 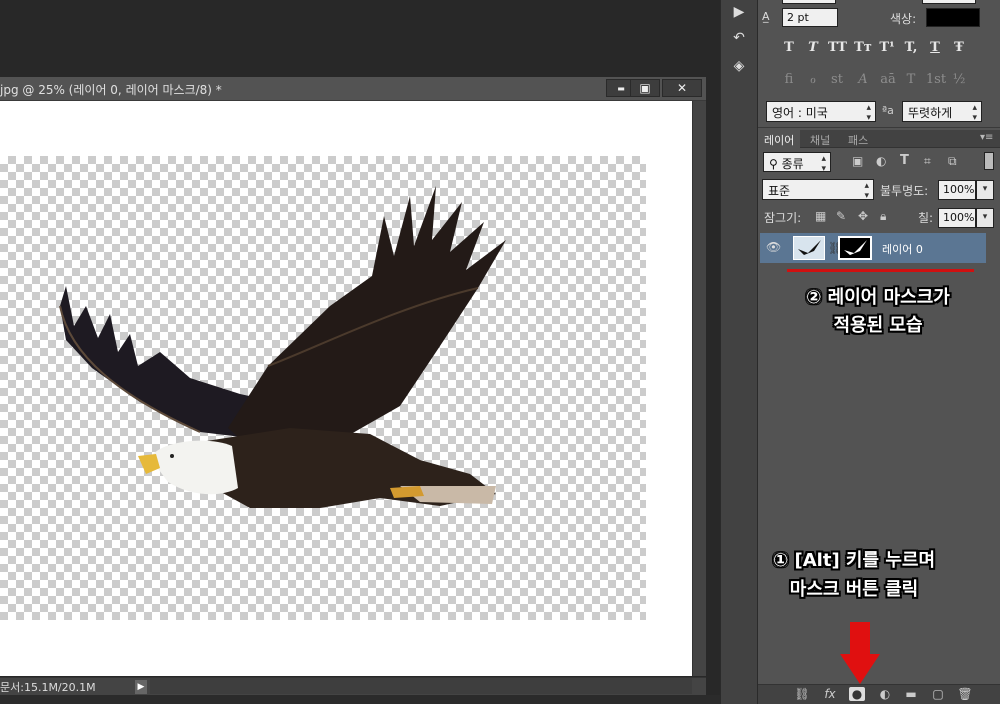 I want to click on opacity-input: 100%, so click(x=957, y=190).